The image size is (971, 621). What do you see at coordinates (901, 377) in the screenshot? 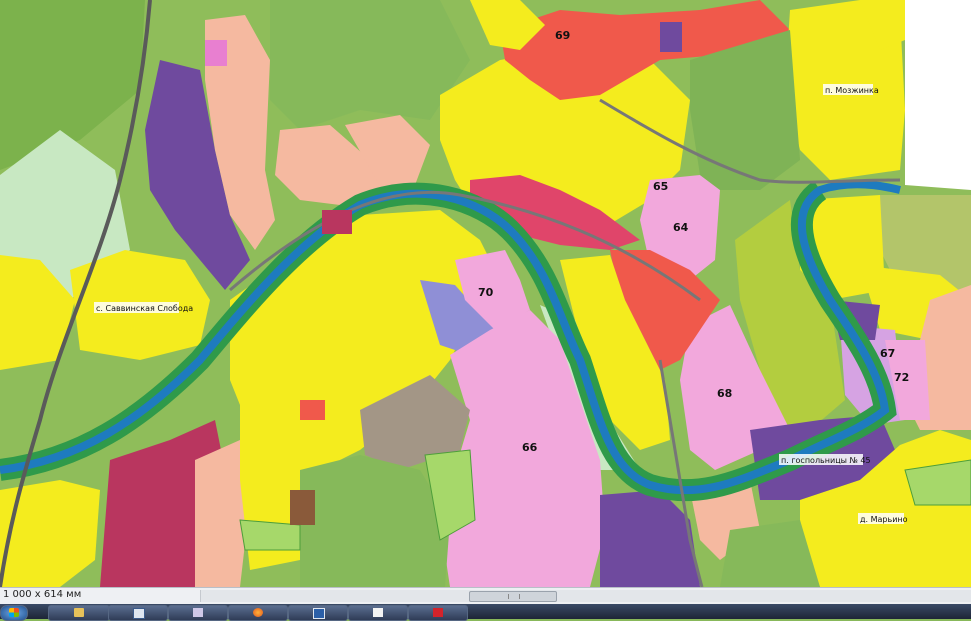
I see `zone-label-72: 72` at bounding box center [901, 377].